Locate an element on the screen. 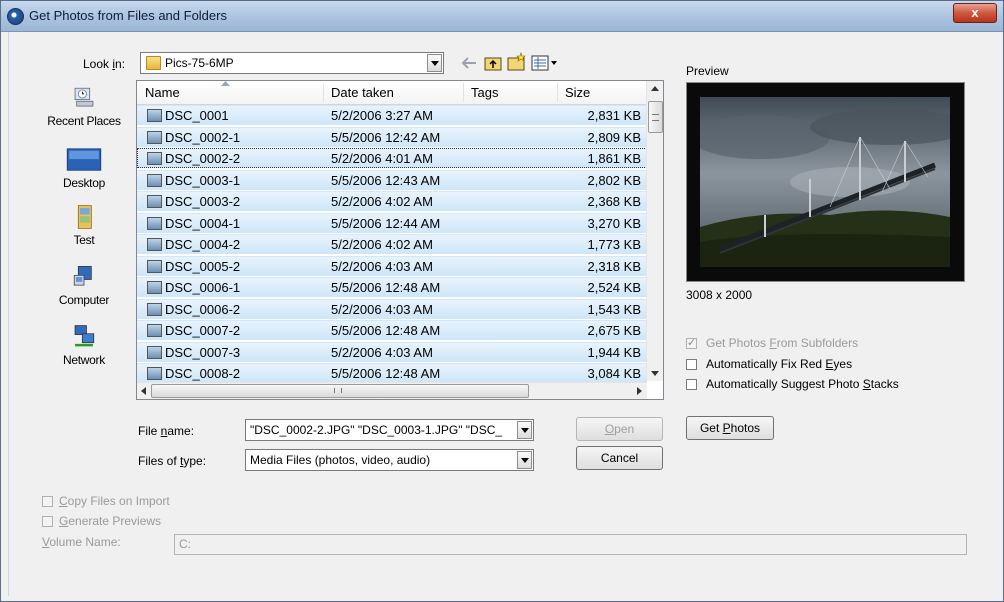 This screenshot has width=1004, height=602. open-button: Open is located at coordinates (619, 429).